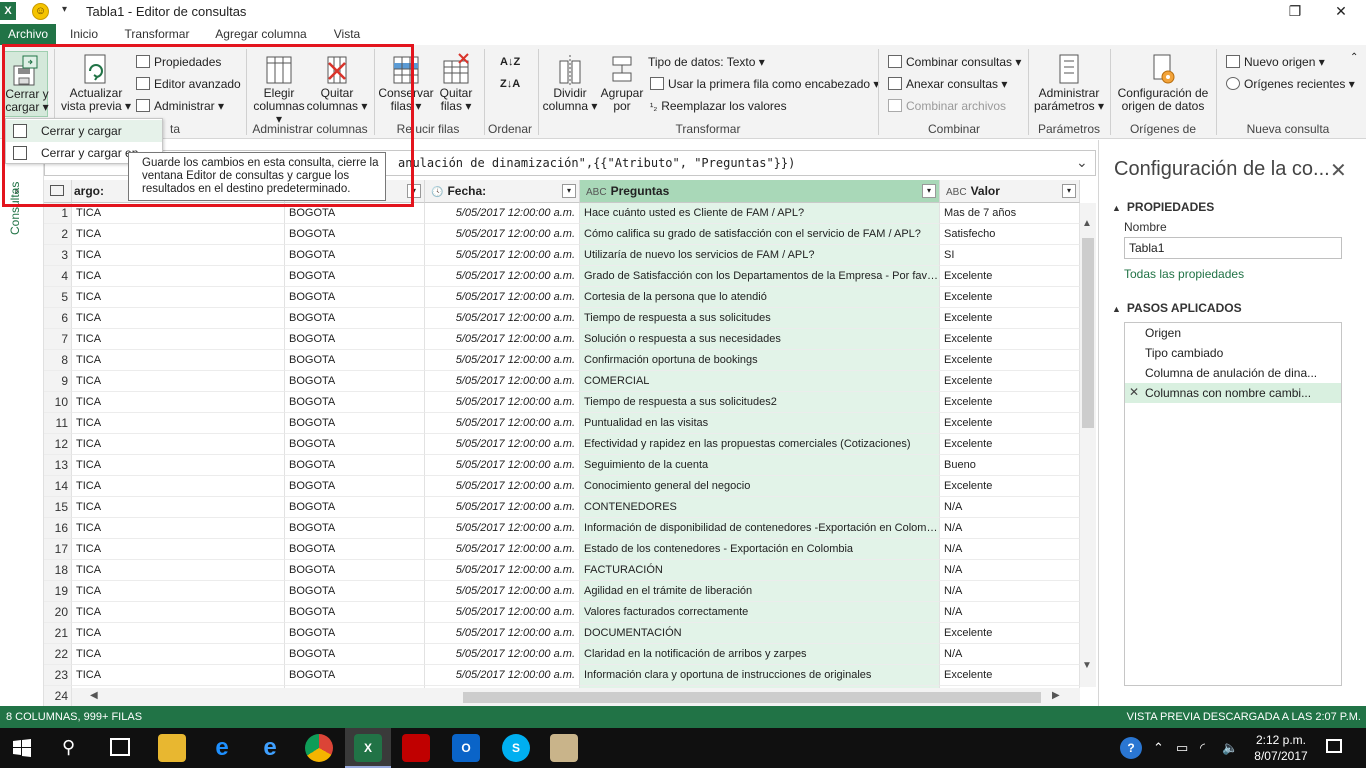 This screenshot has width=1366, height=768. I want to click on tab-transformar: Transformar, so click(157, 34).